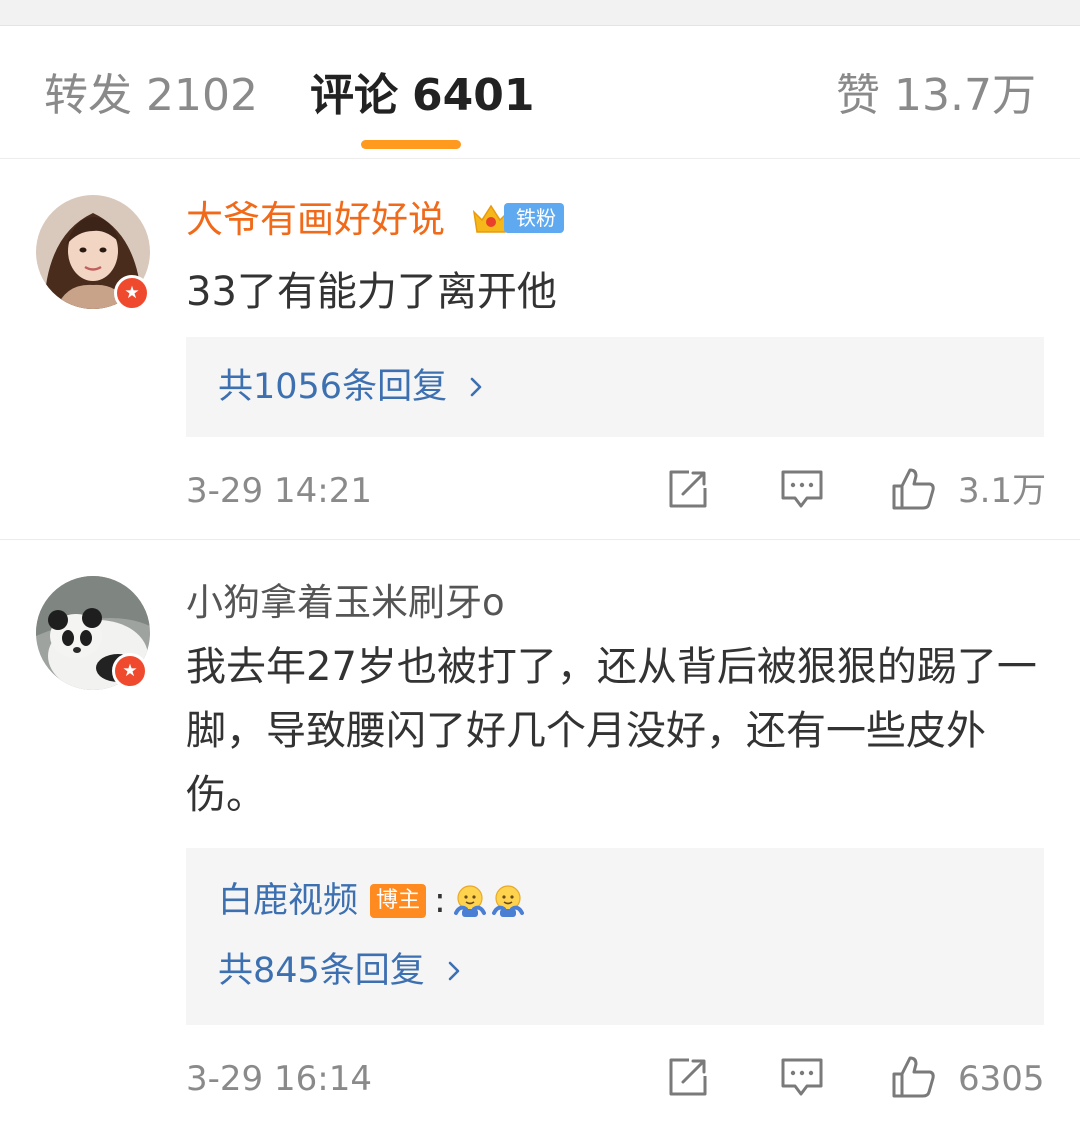 The image size is (1080, 1126). I want to click on tab-comment-count: 6401, so click(473, 95).